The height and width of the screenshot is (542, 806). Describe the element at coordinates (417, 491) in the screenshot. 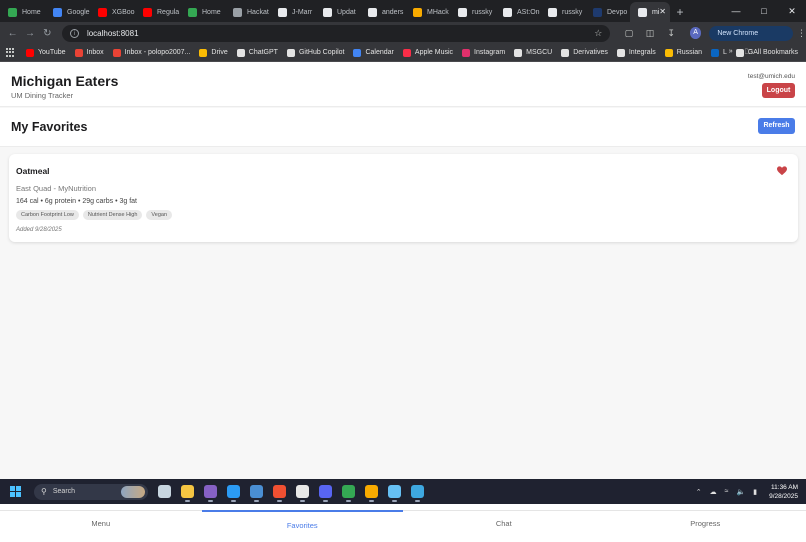

I see `notepad-icon` at that location.